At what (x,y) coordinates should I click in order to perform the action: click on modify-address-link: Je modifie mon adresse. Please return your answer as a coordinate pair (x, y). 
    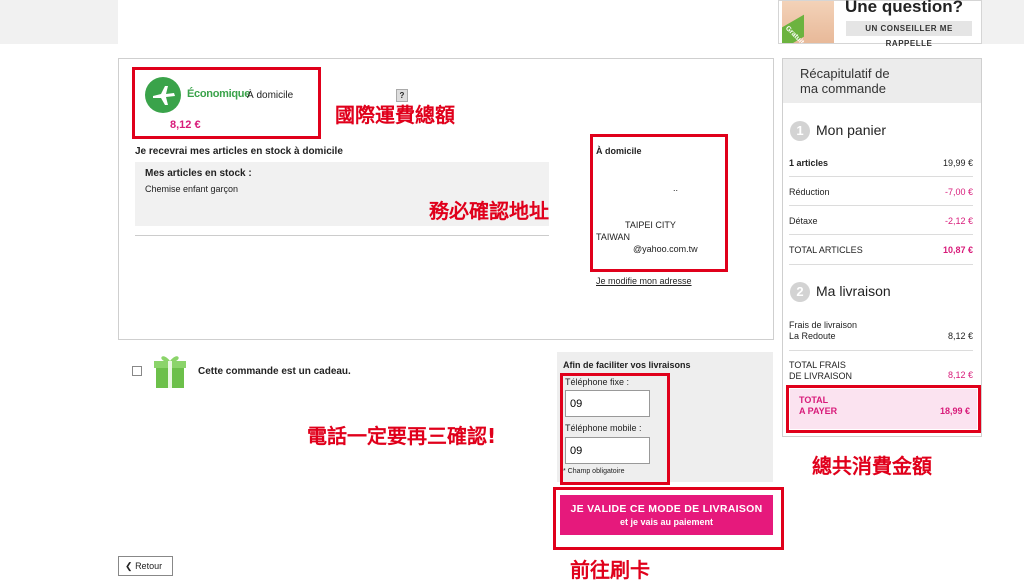
    Looking at the image, I should click on (644, 281).